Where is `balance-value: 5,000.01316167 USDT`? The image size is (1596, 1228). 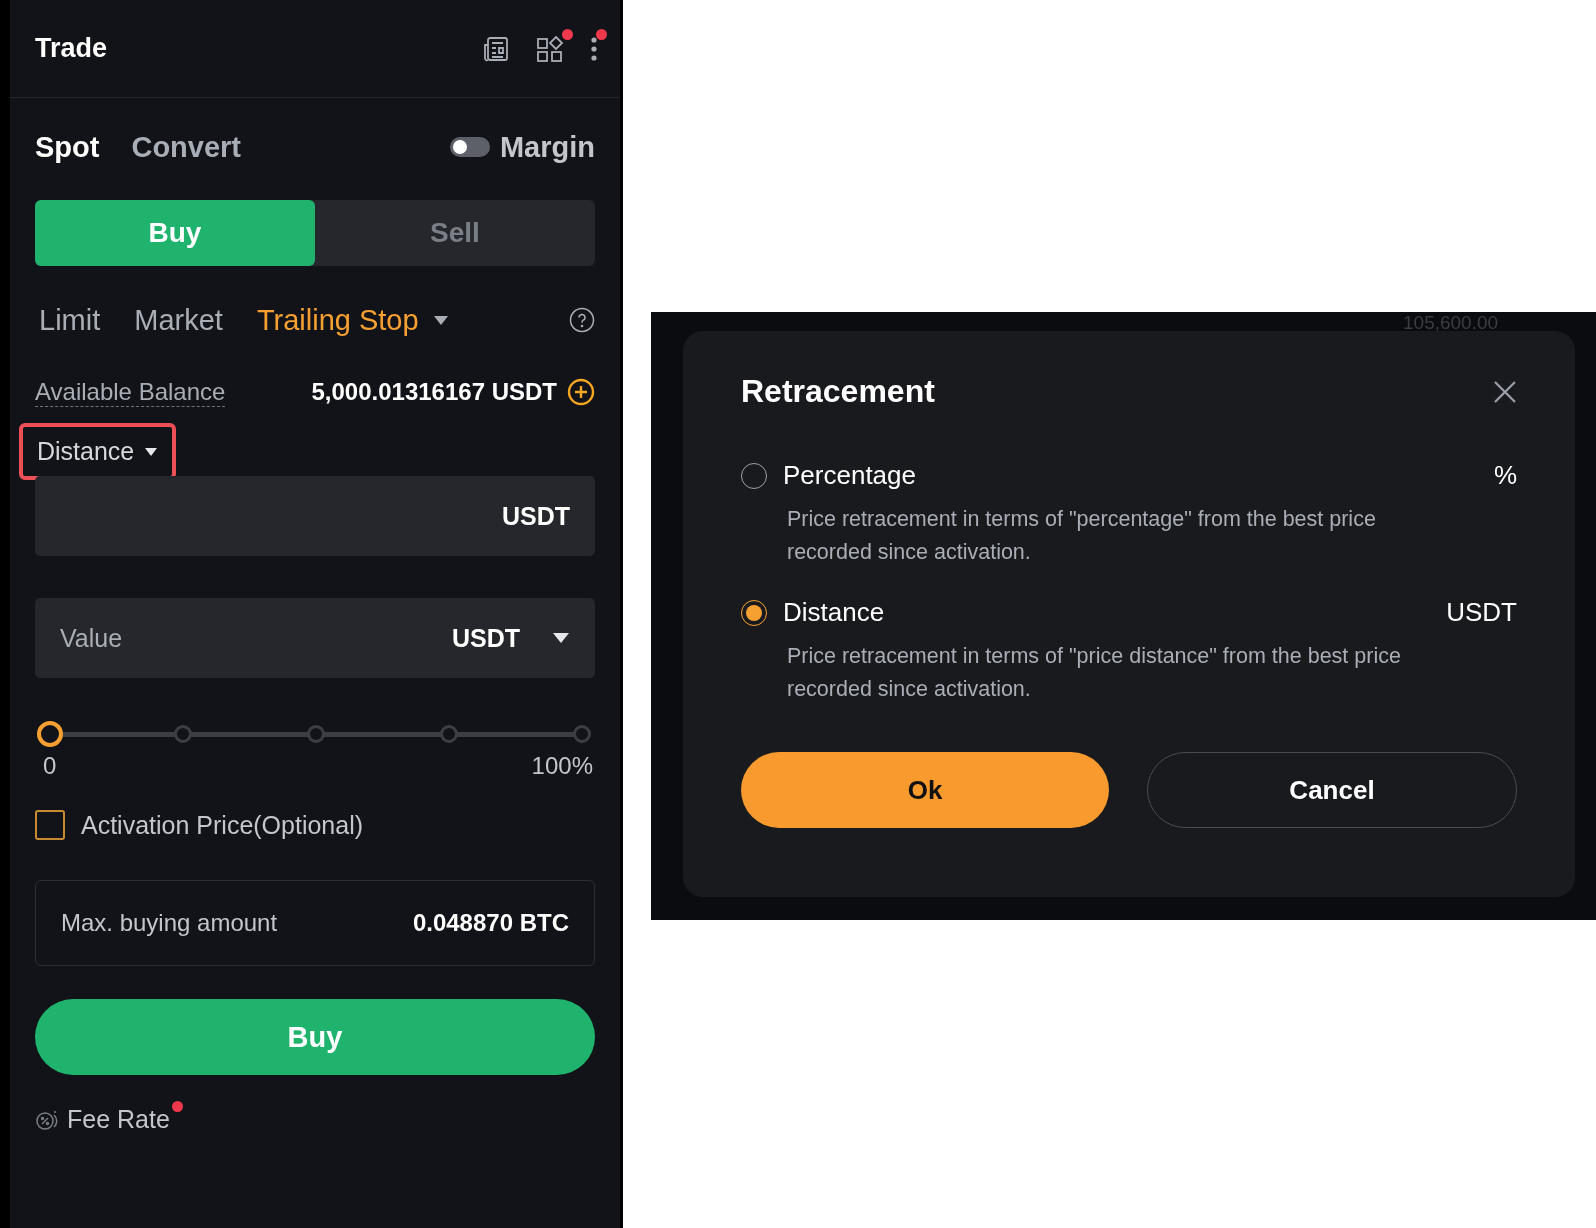
balance-value: 5,000.01316167 USDT is located at coordinates (434, 392).